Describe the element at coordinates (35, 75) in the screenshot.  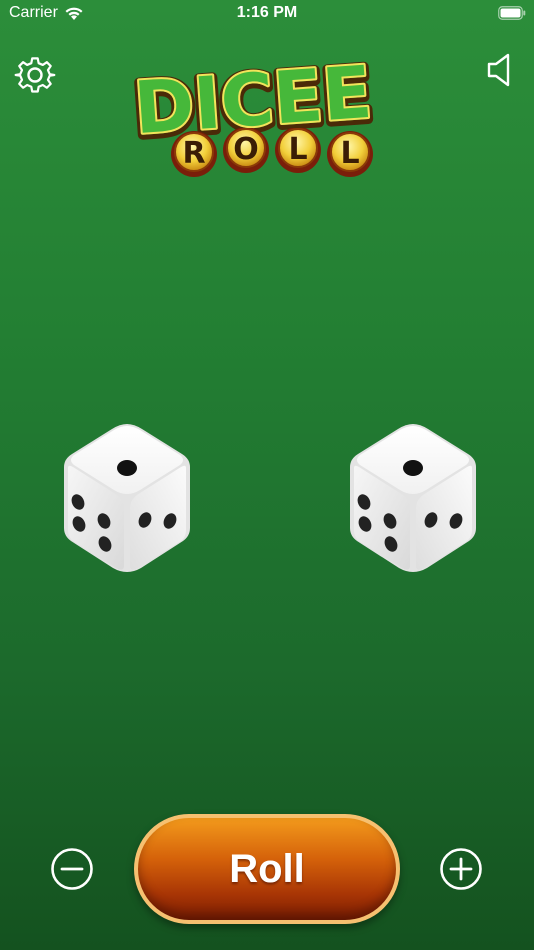
I see `gear-icon` at that location.